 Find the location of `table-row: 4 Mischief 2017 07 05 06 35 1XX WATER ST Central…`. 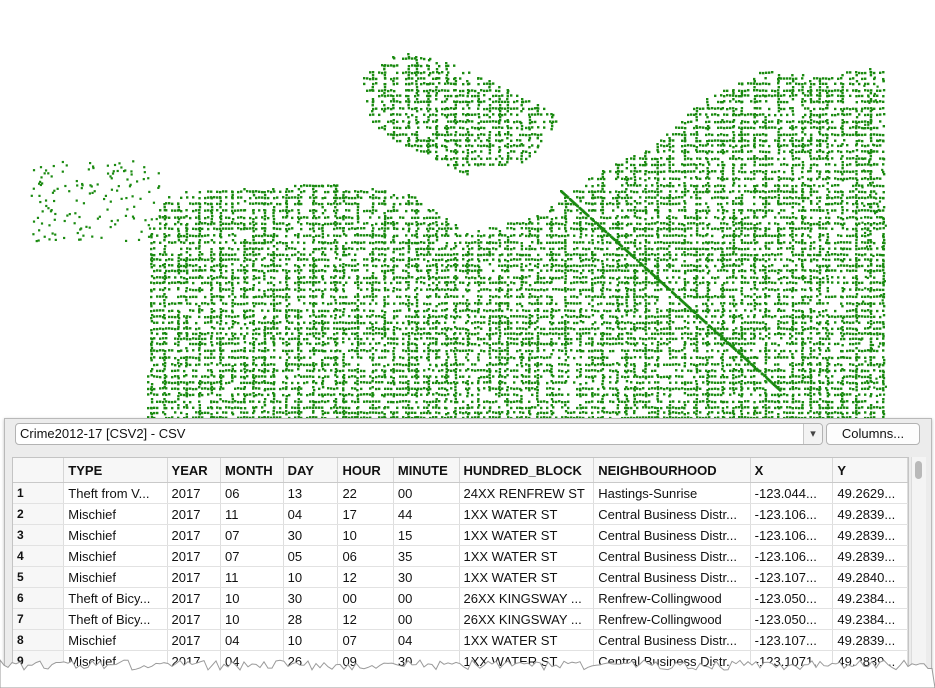

table-row: 4 Mischief 2017 07 05 06 35 1XX WATER ST Central… is located at coordinates (460, 556).